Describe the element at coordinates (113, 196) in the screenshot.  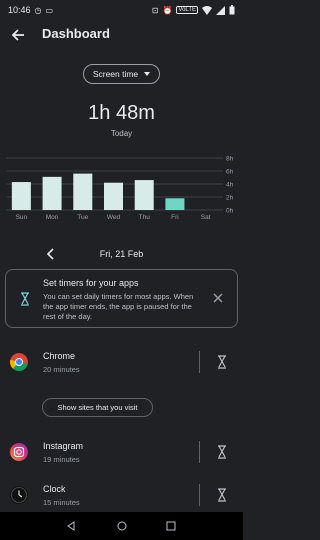
I see `chart-bar-wed` at that location.